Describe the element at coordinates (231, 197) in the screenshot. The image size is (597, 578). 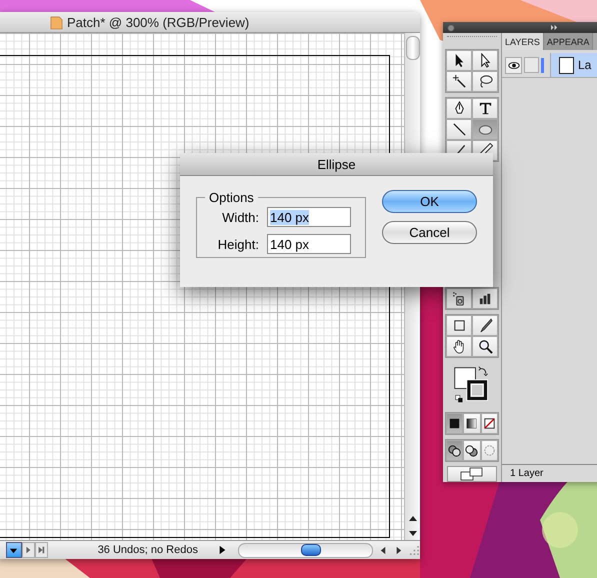
I see `group-label: Options` at that location.